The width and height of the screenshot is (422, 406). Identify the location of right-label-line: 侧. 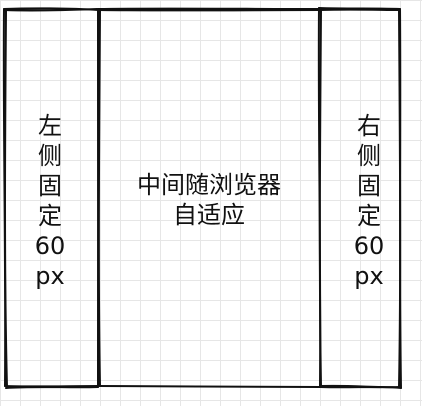
(369, 156).